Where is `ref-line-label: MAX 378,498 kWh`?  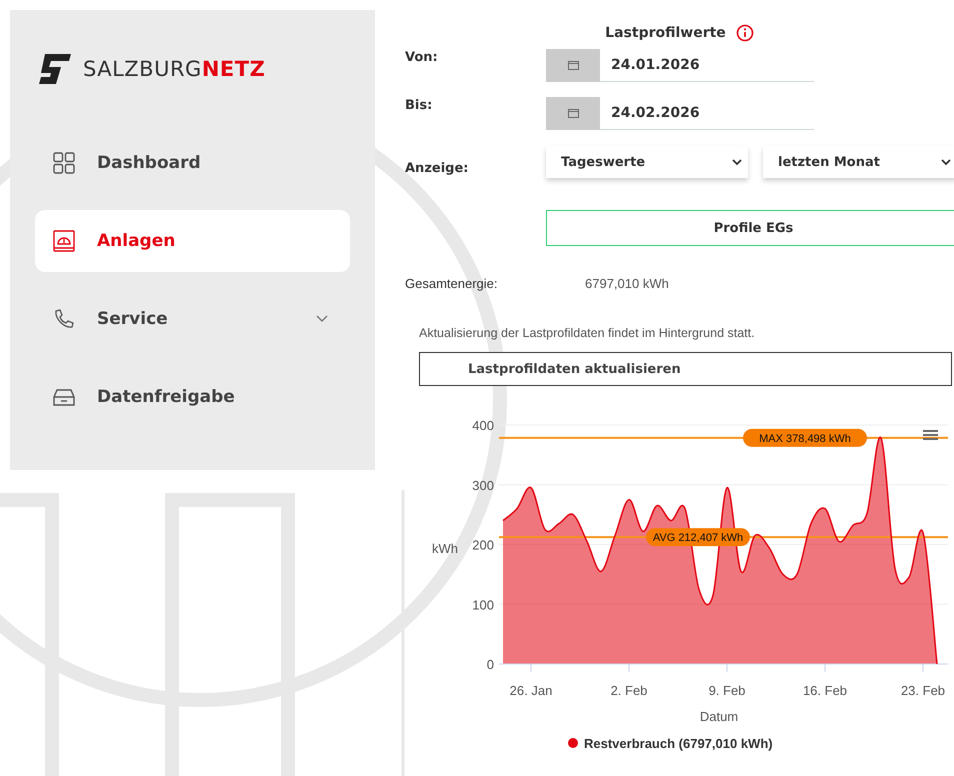
ref-line-label: MAX 378,498 kWh is located at coordinates (805, 438).